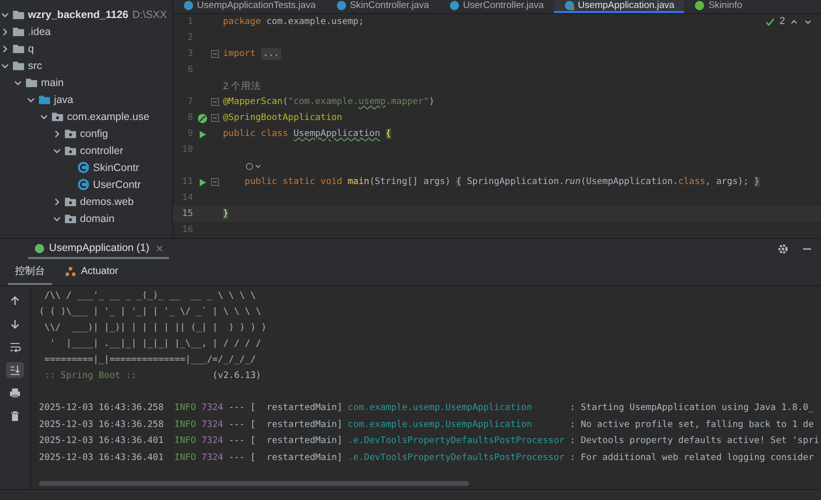 Image resolution: width=821 pixels, height=500 pixels. Describe the element at coordinates (52, 82) in the screenshot. I see `tree-item: main` at that location.